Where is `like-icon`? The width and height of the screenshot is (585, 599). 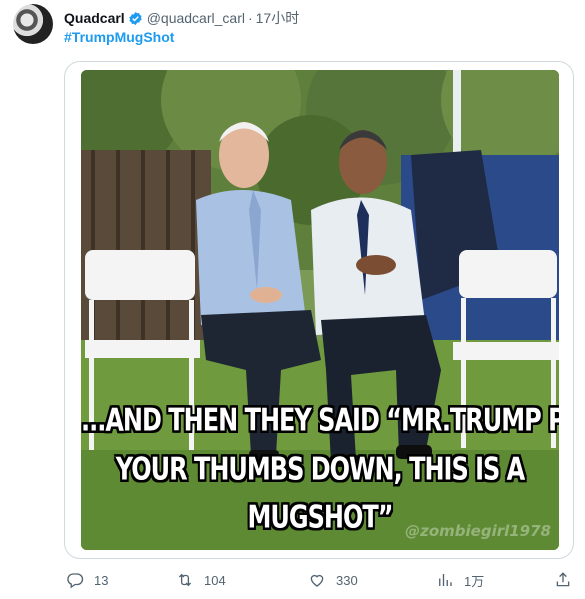
like-icon is located at coordinates (317, 580).